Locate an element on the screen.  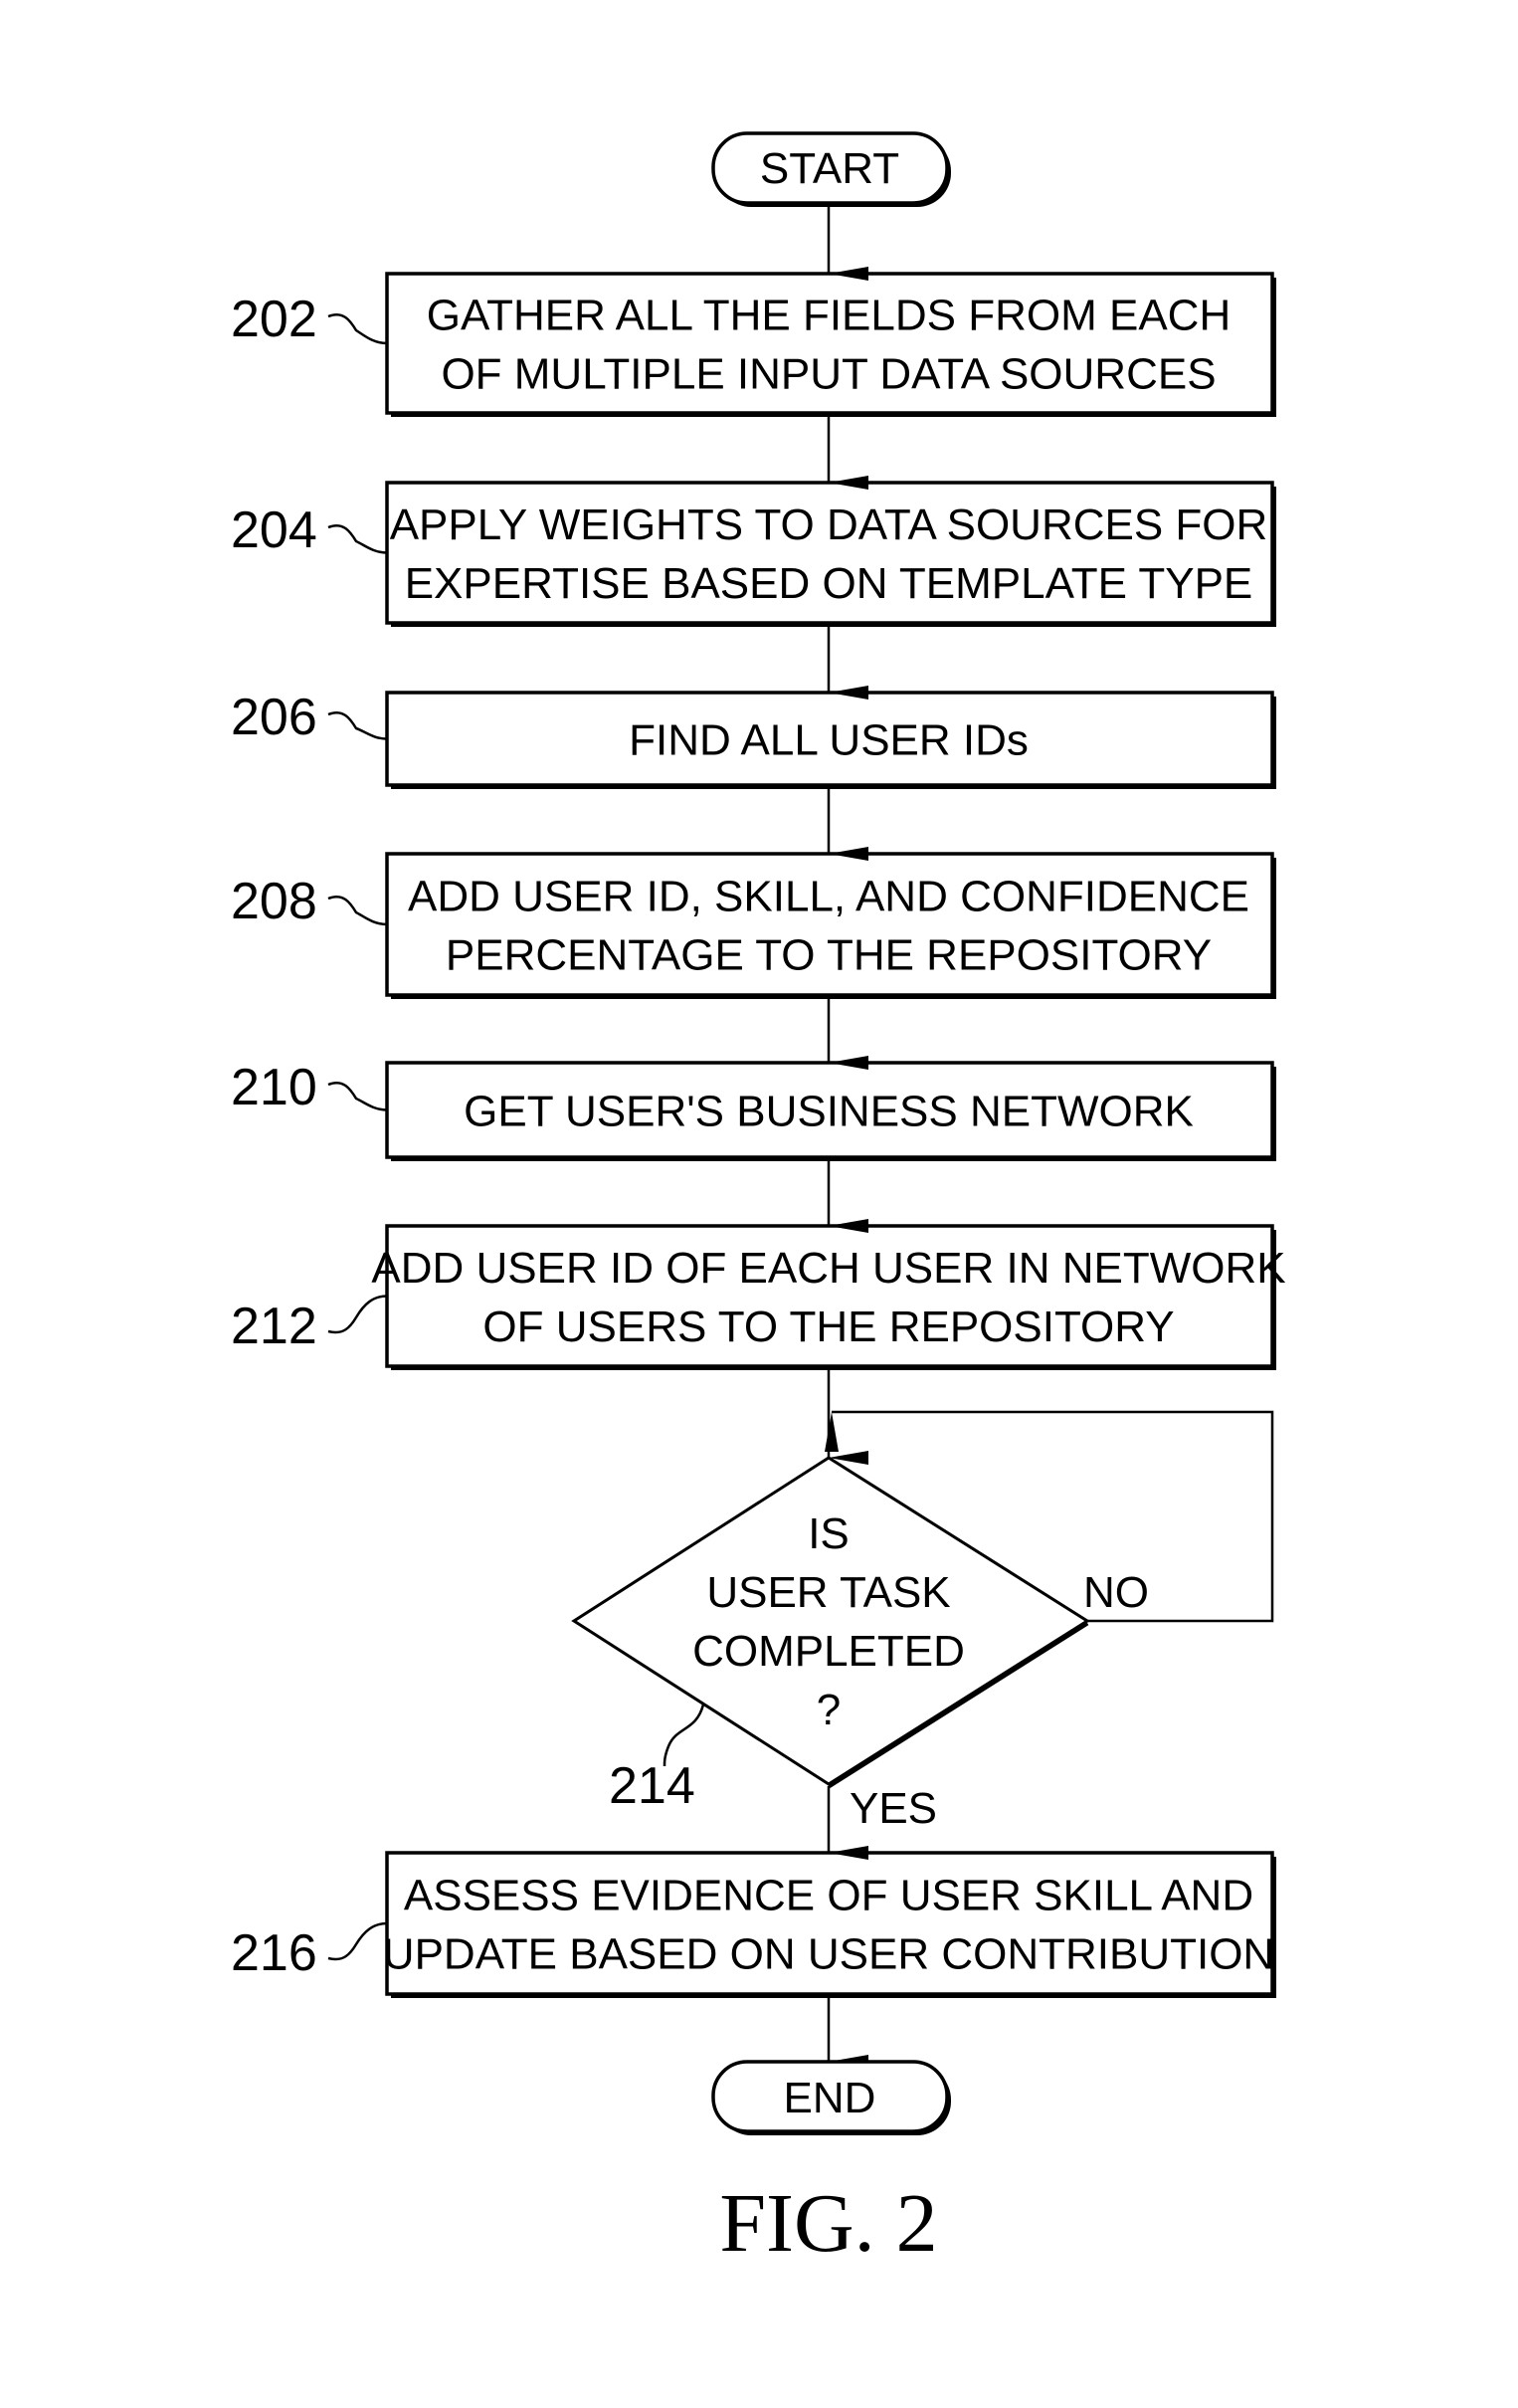
ref-206: 206 is located at coordinates (274, 718).